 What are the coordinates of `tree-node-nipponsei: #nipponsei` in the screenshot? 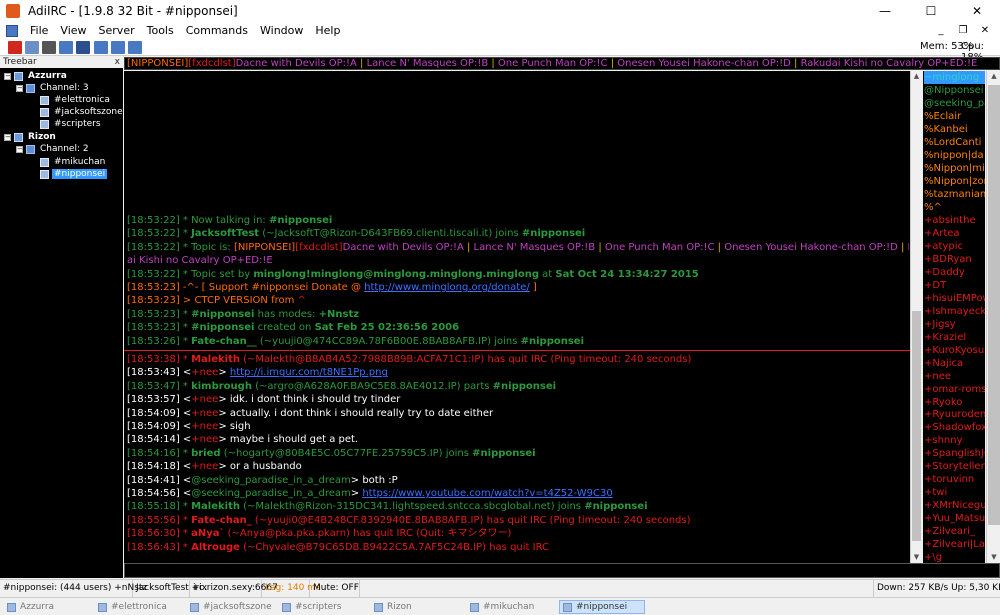 It's located at (74, 174).